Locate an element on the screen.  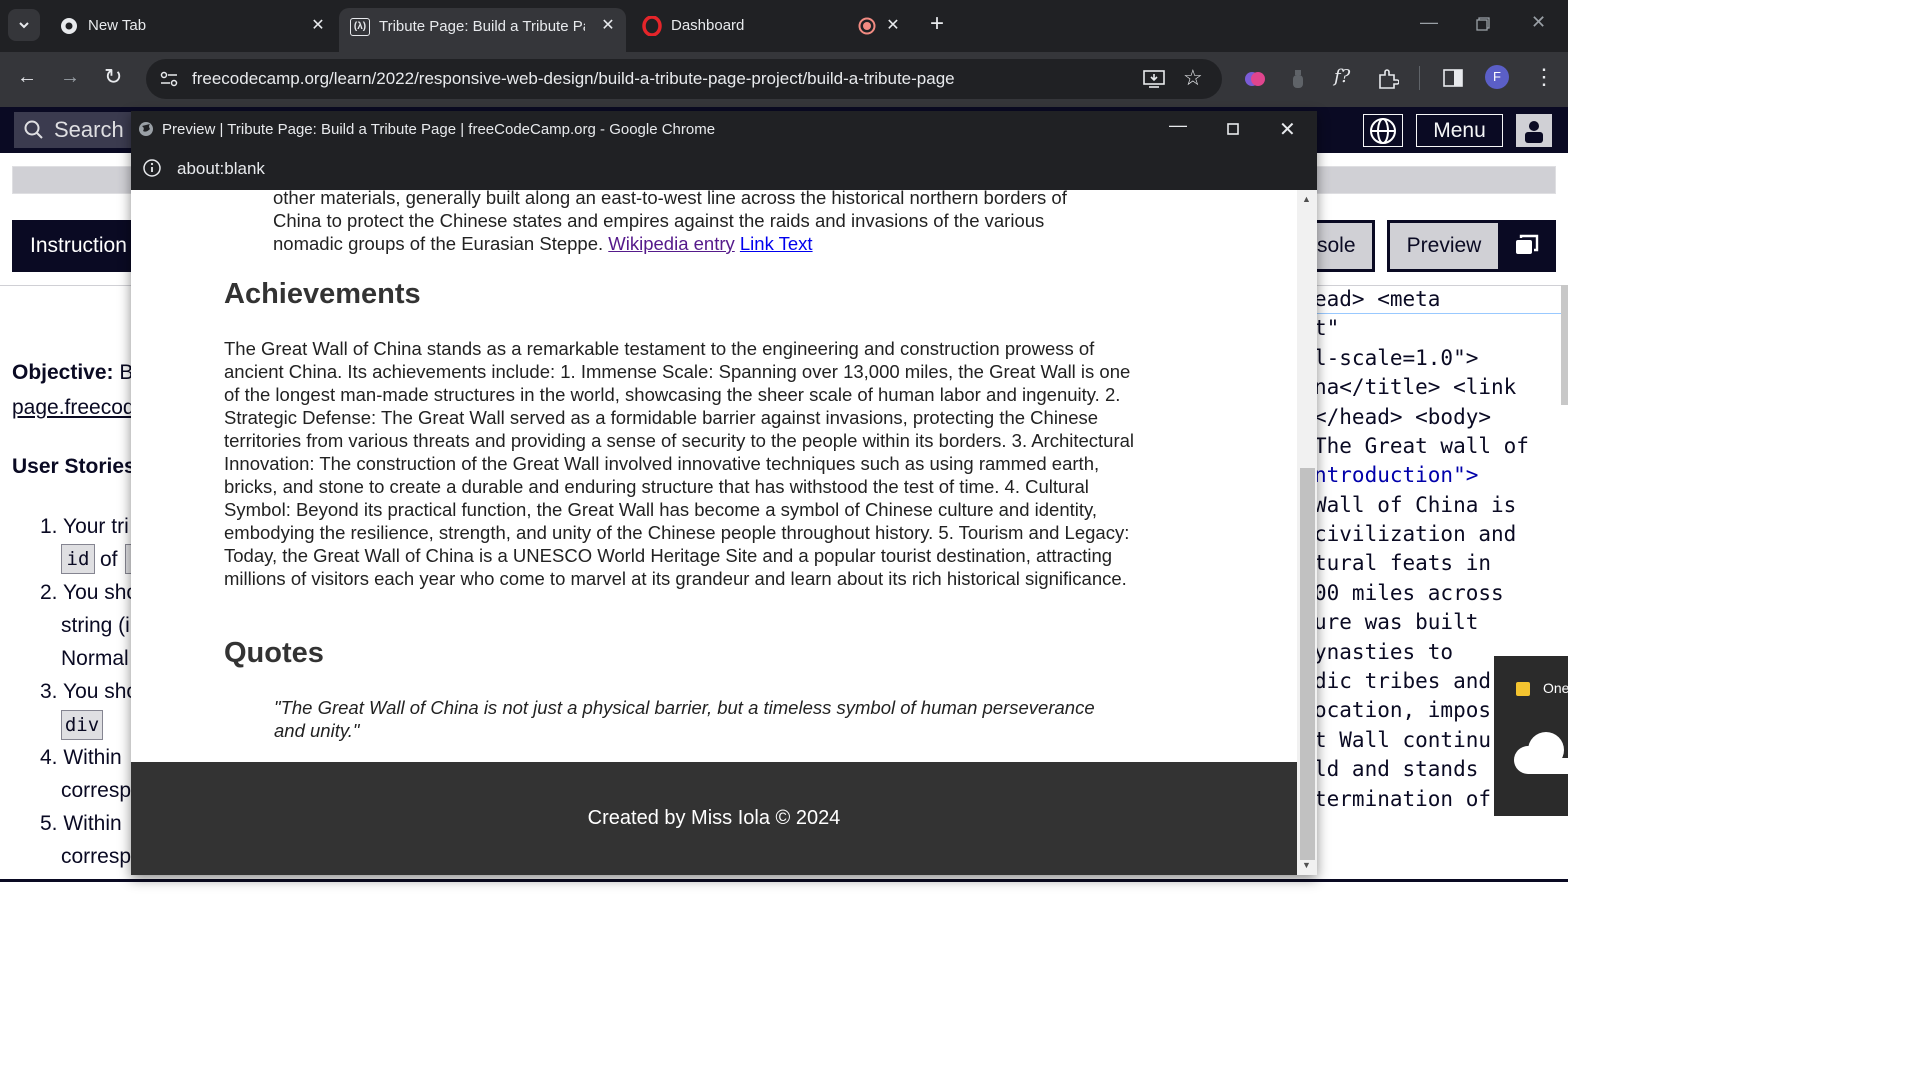
footer-text: Created by Miss Iola © 2024 is located at coordinates (714, 818).